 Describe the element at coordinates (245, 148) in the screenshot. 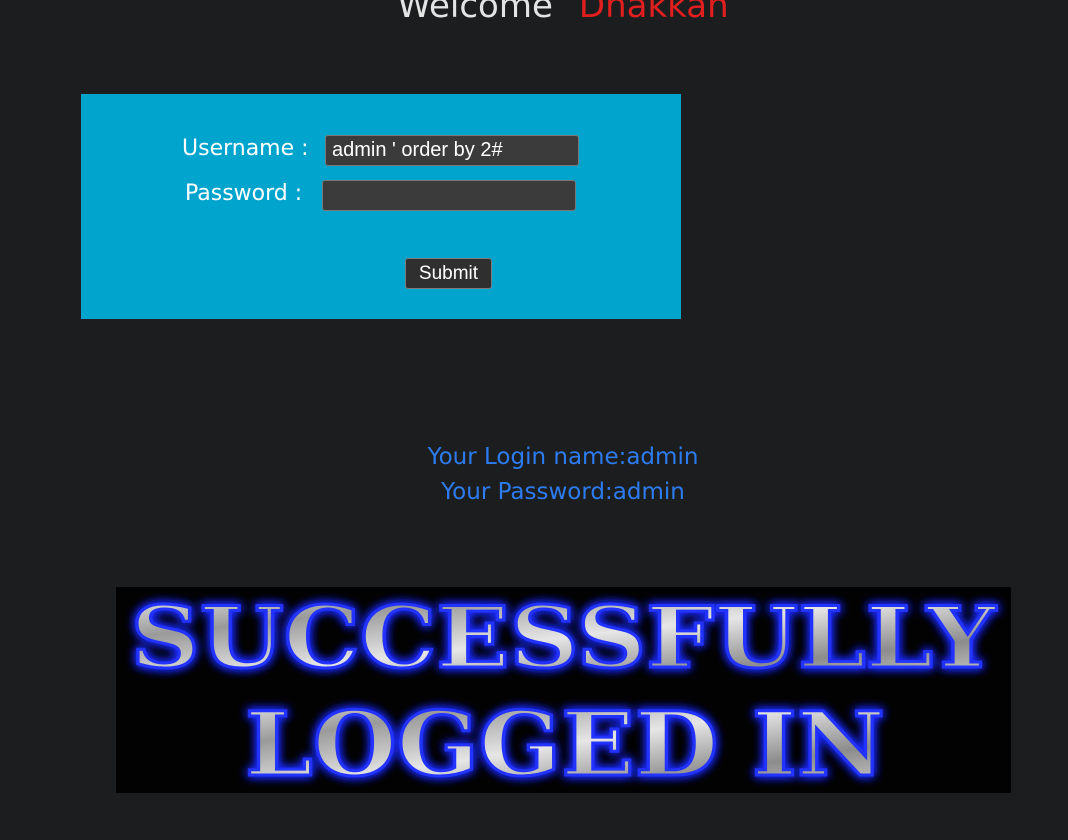

I see `username-label: Username :` at that location.